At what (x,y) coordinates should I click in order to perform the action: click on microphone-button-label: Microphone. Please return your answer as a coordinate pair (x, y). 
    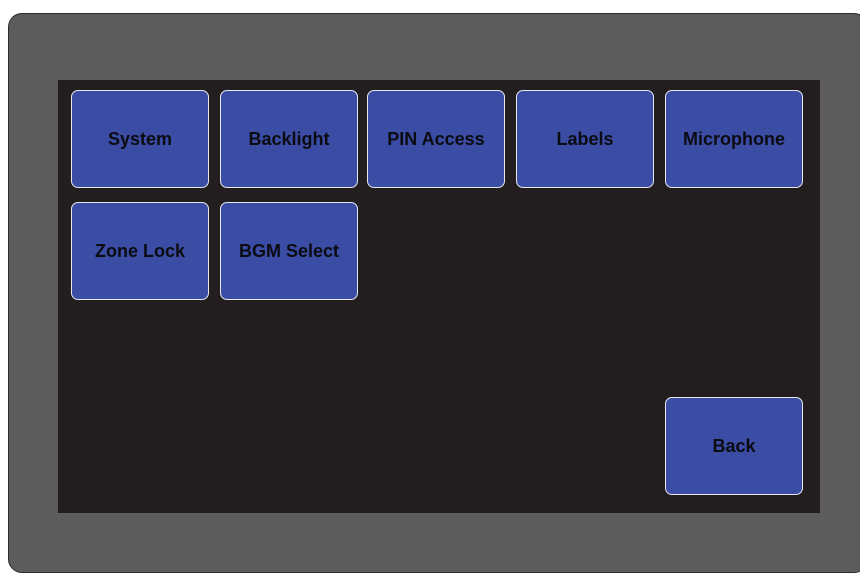
    Looking at the image, I should click on (734, 138).